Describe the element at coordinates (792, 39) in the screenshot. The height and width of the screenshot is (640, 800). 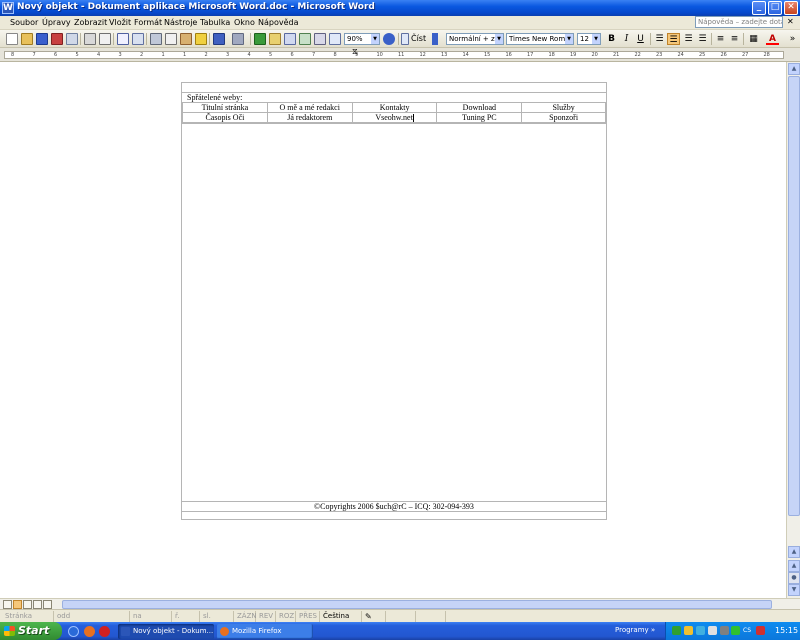
I see `toolbar-options-icon: »` at that location.